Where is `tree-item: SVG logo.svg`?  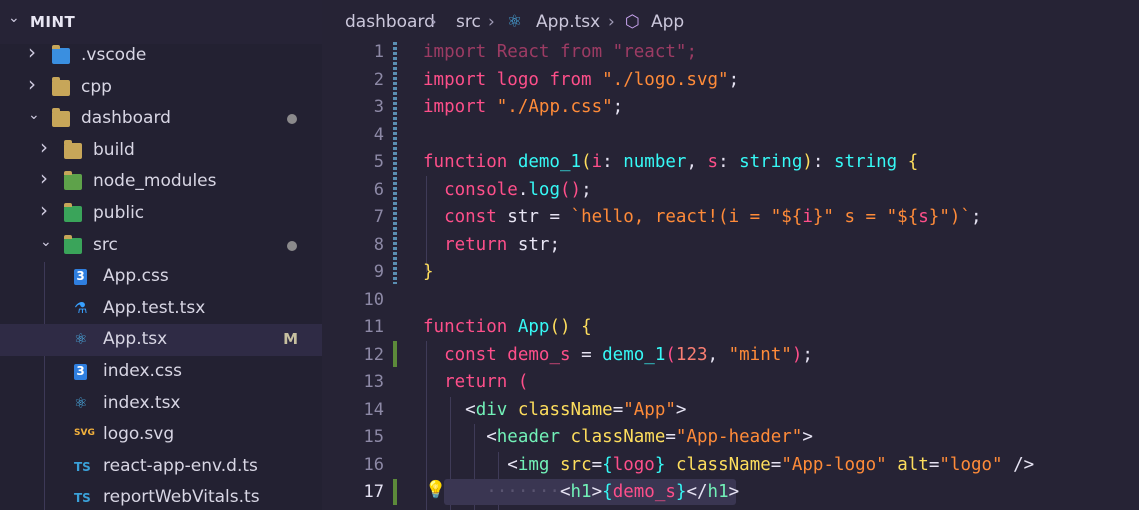
tree-item: SVG logo.svg is located at coordinates (161, 435).